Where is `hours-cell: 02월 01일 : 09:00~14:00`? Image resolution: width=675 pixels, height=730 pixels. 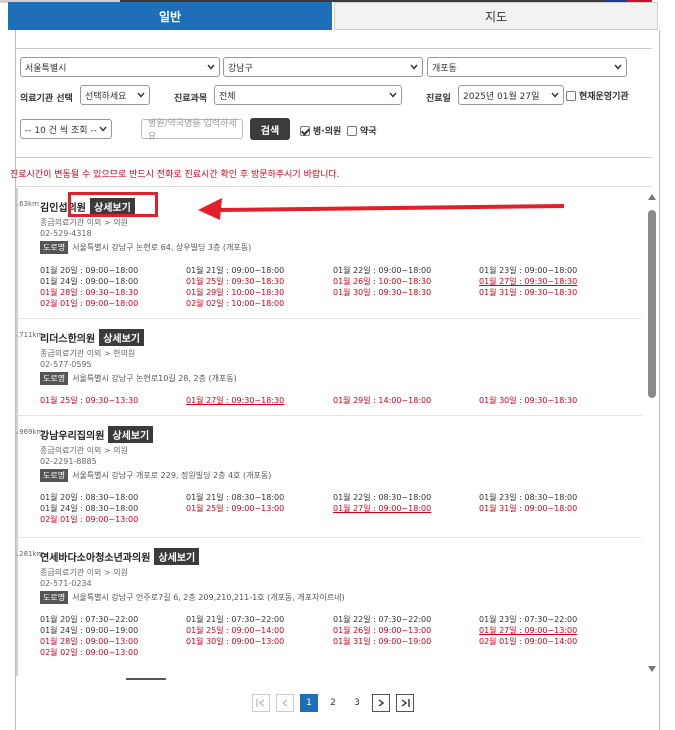
hours-cell: 02월 01일 : 09:00~14:00 is located at coordinates (528, 641).